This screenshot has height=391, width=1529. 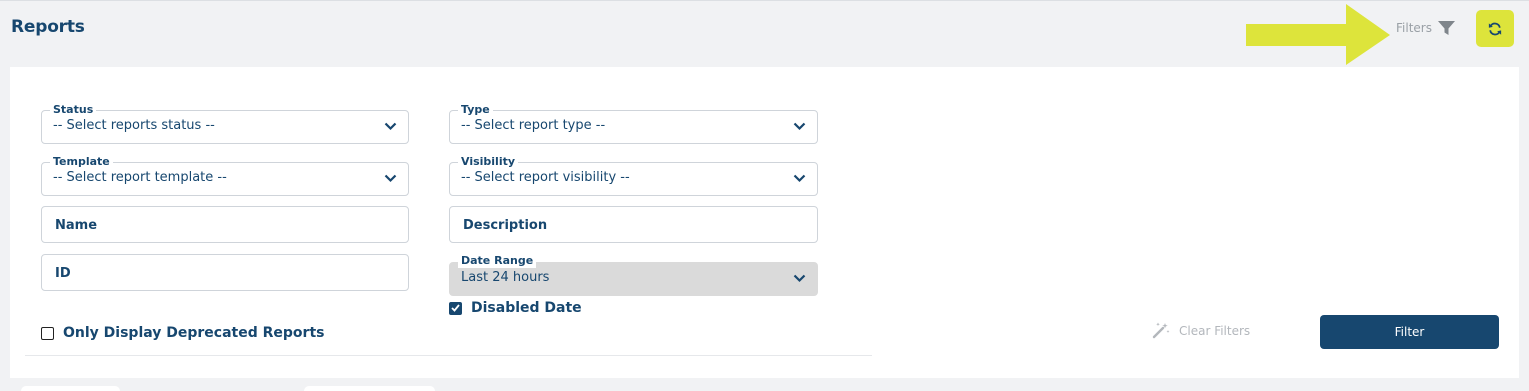 I want to click on disabled-date-checkbox: Disabled Date, so click(x=515, y=308).